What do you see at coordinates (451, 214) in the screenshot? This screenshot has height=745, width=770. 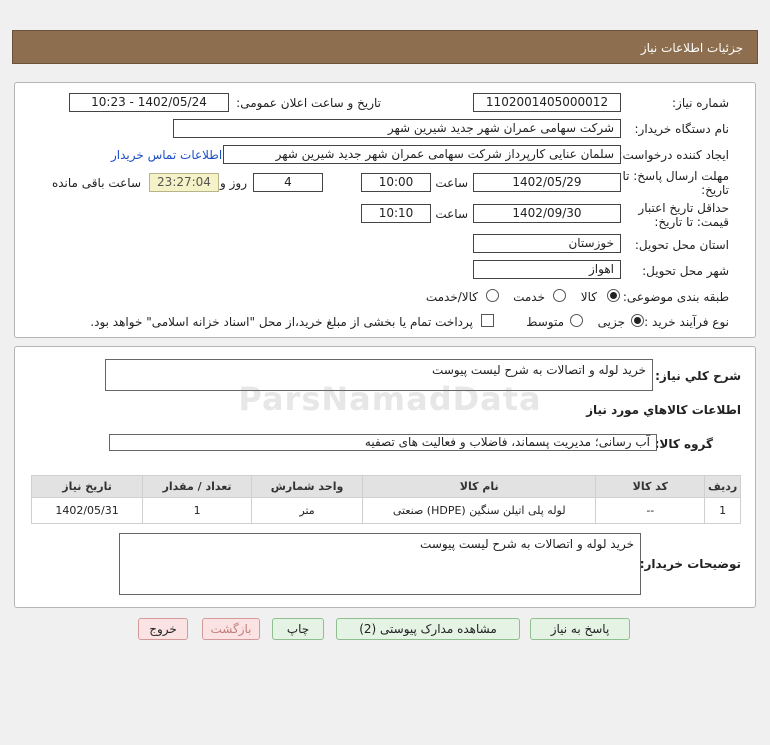 I see `validity-time-label: ساعت` at bounding box center [451, 214].